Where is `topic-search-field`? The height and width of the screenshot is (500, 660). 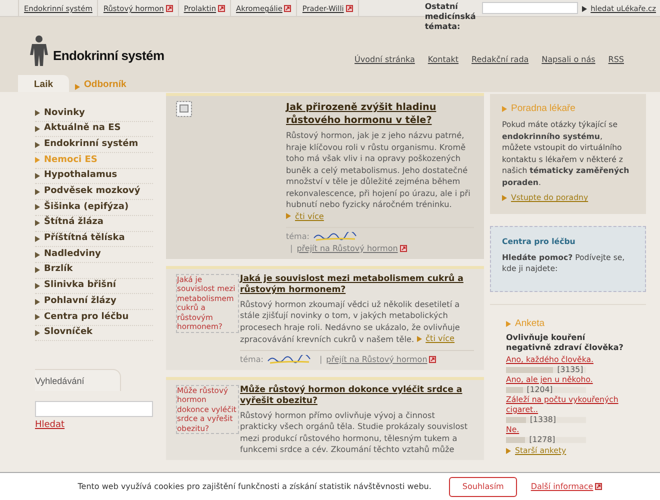 topic-search-field is located at coordinates (530, 8).